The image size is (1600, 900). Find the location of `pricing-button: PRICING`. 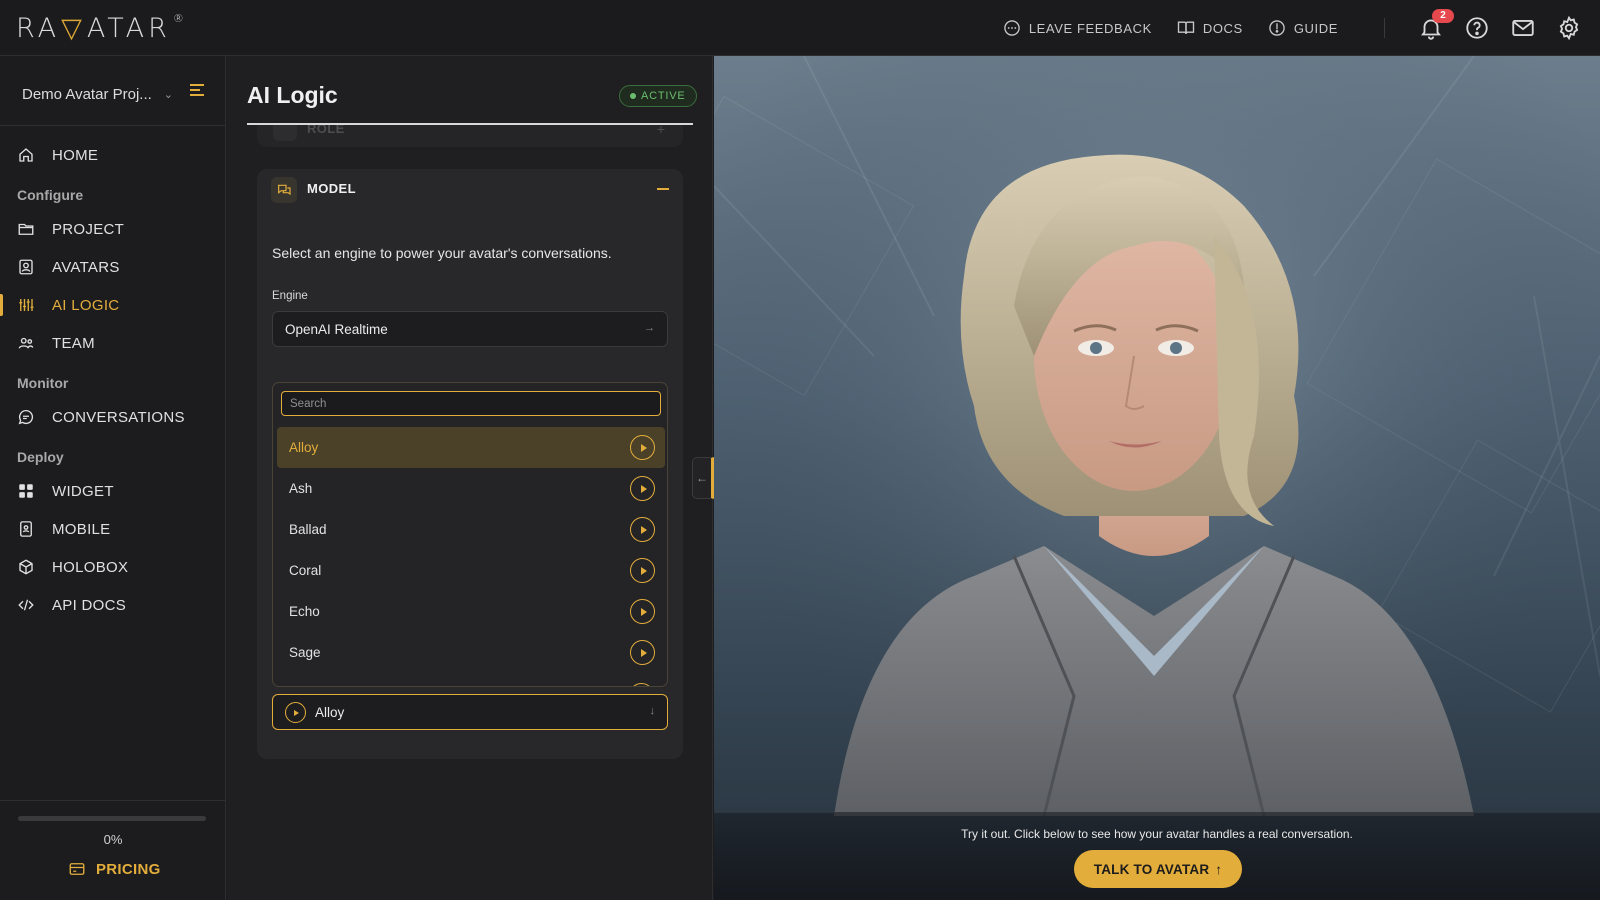

pricing-button: PRICING is located at coordinates (114, 869).